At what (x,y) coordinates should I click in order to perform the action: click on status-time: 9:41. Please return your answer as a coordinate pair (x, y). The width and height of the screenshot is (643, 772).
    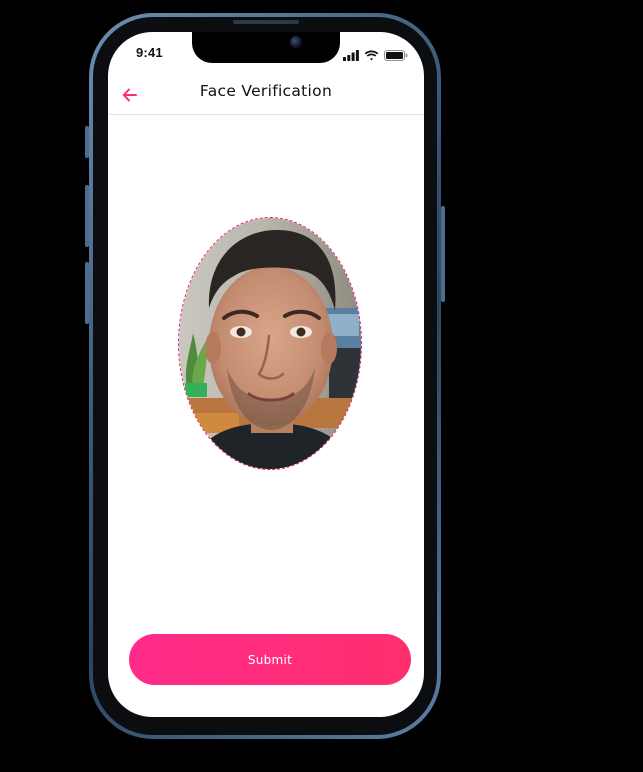
    Looking at the image, I should click on (149, 52).